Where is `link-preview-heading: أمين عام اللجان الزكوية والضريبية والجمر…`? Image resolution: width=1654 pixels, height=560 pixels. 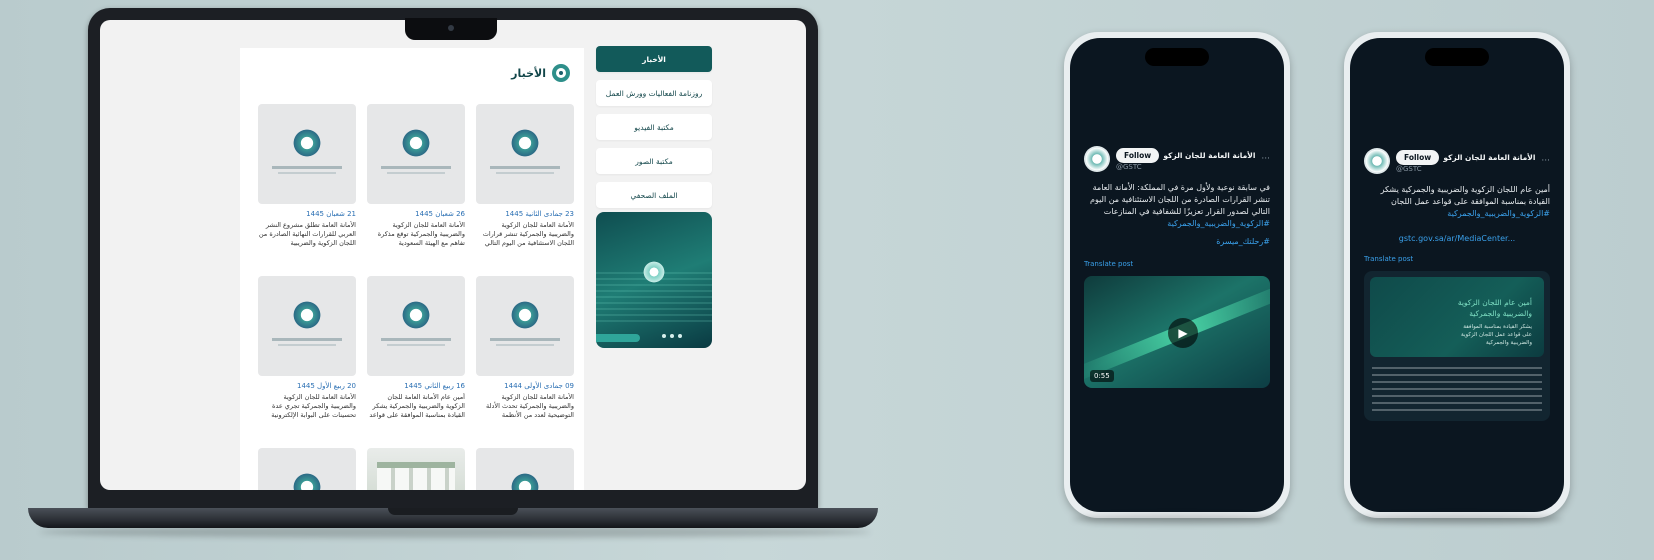
link-preview-heading: أمين عام اللجان الزكوية والضريبية والجمر… is located at coordinates (1494, 308).